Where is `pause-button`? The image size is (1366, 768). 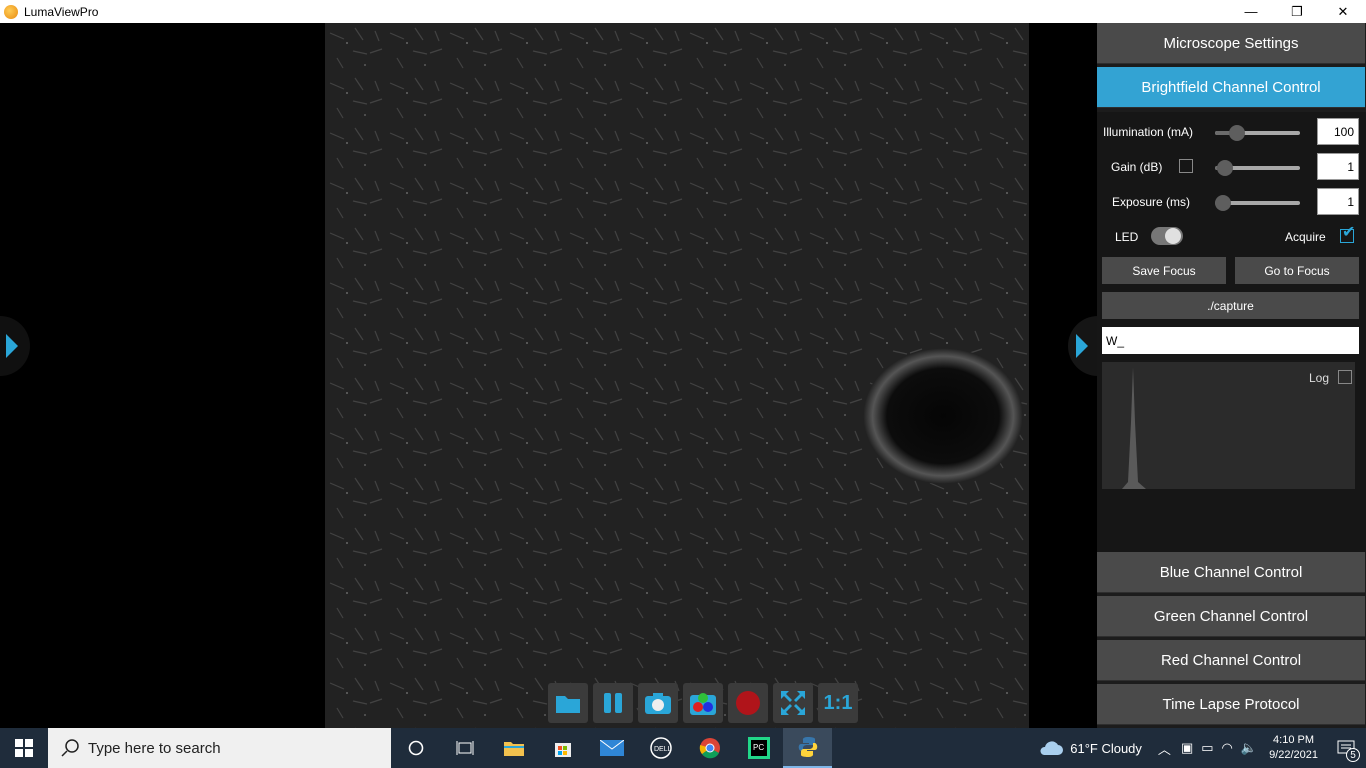
pause-button is located at coordinates (613, 703).